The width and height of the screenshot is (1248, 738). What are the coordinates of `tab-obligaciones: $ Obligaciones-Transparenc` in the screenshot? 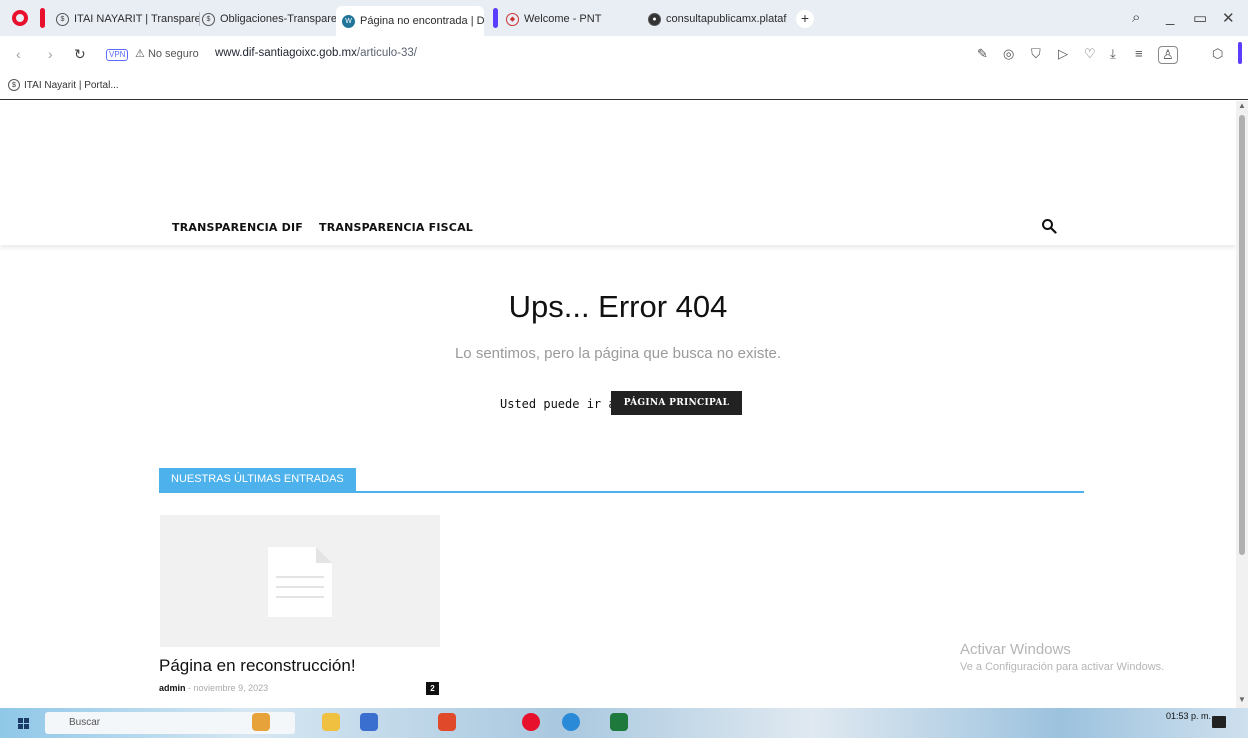 It's located at (266, 19).